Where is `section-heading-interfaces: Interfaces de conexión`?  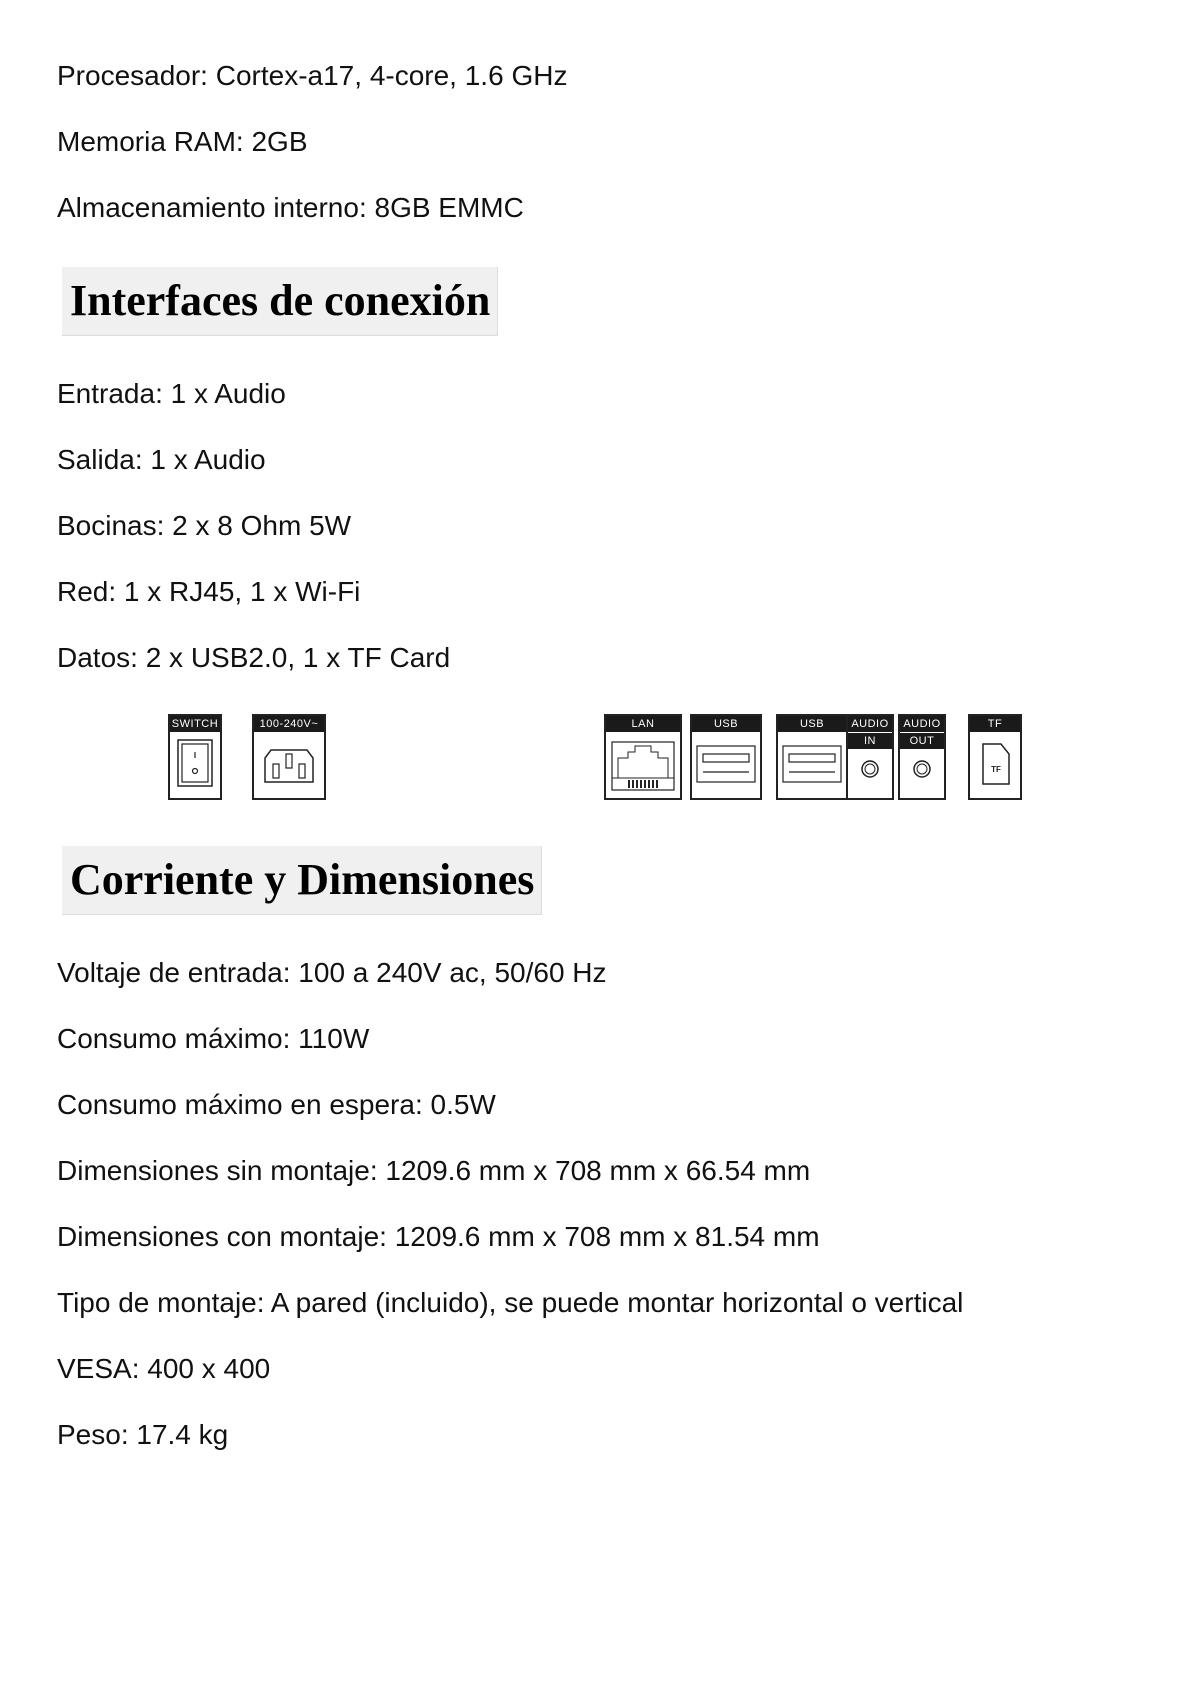 section-heading-interfaces: Interfaces de conexión is located at coordinates (280, 301).